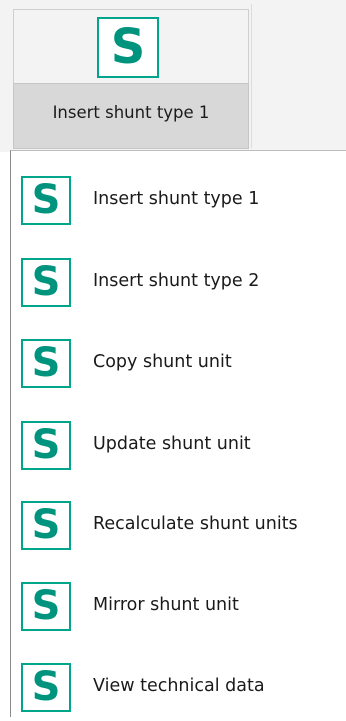  Describe the element at coordinates (251, 76) in the screenshot. I see `ribbon-divider` at that location.